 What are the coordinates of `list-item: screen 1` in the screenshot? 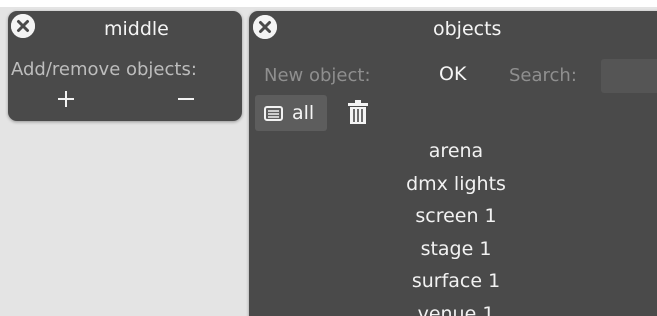 It's located at (453, 216).